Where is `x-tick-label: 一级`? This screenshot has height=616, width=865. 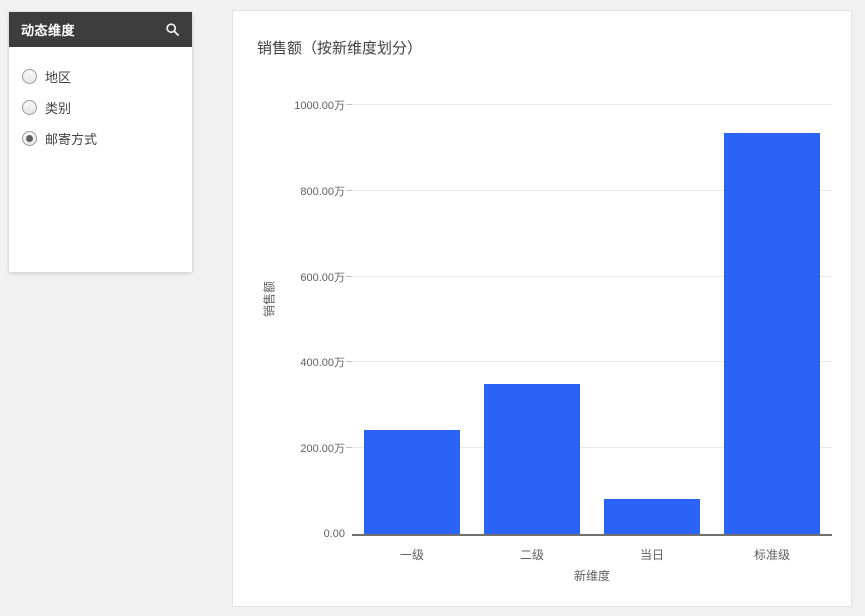 x-tick-label: 一级 is located at coordinates (411, 555).